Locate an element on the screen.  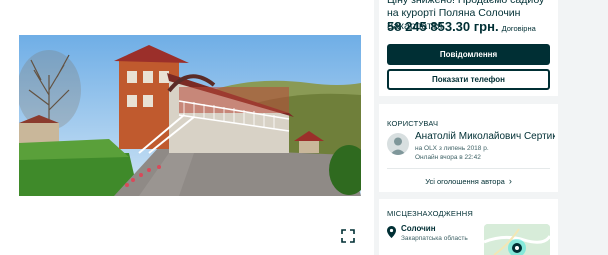
show-phone-button: Показати телефон is located at coordinates (468, 79).